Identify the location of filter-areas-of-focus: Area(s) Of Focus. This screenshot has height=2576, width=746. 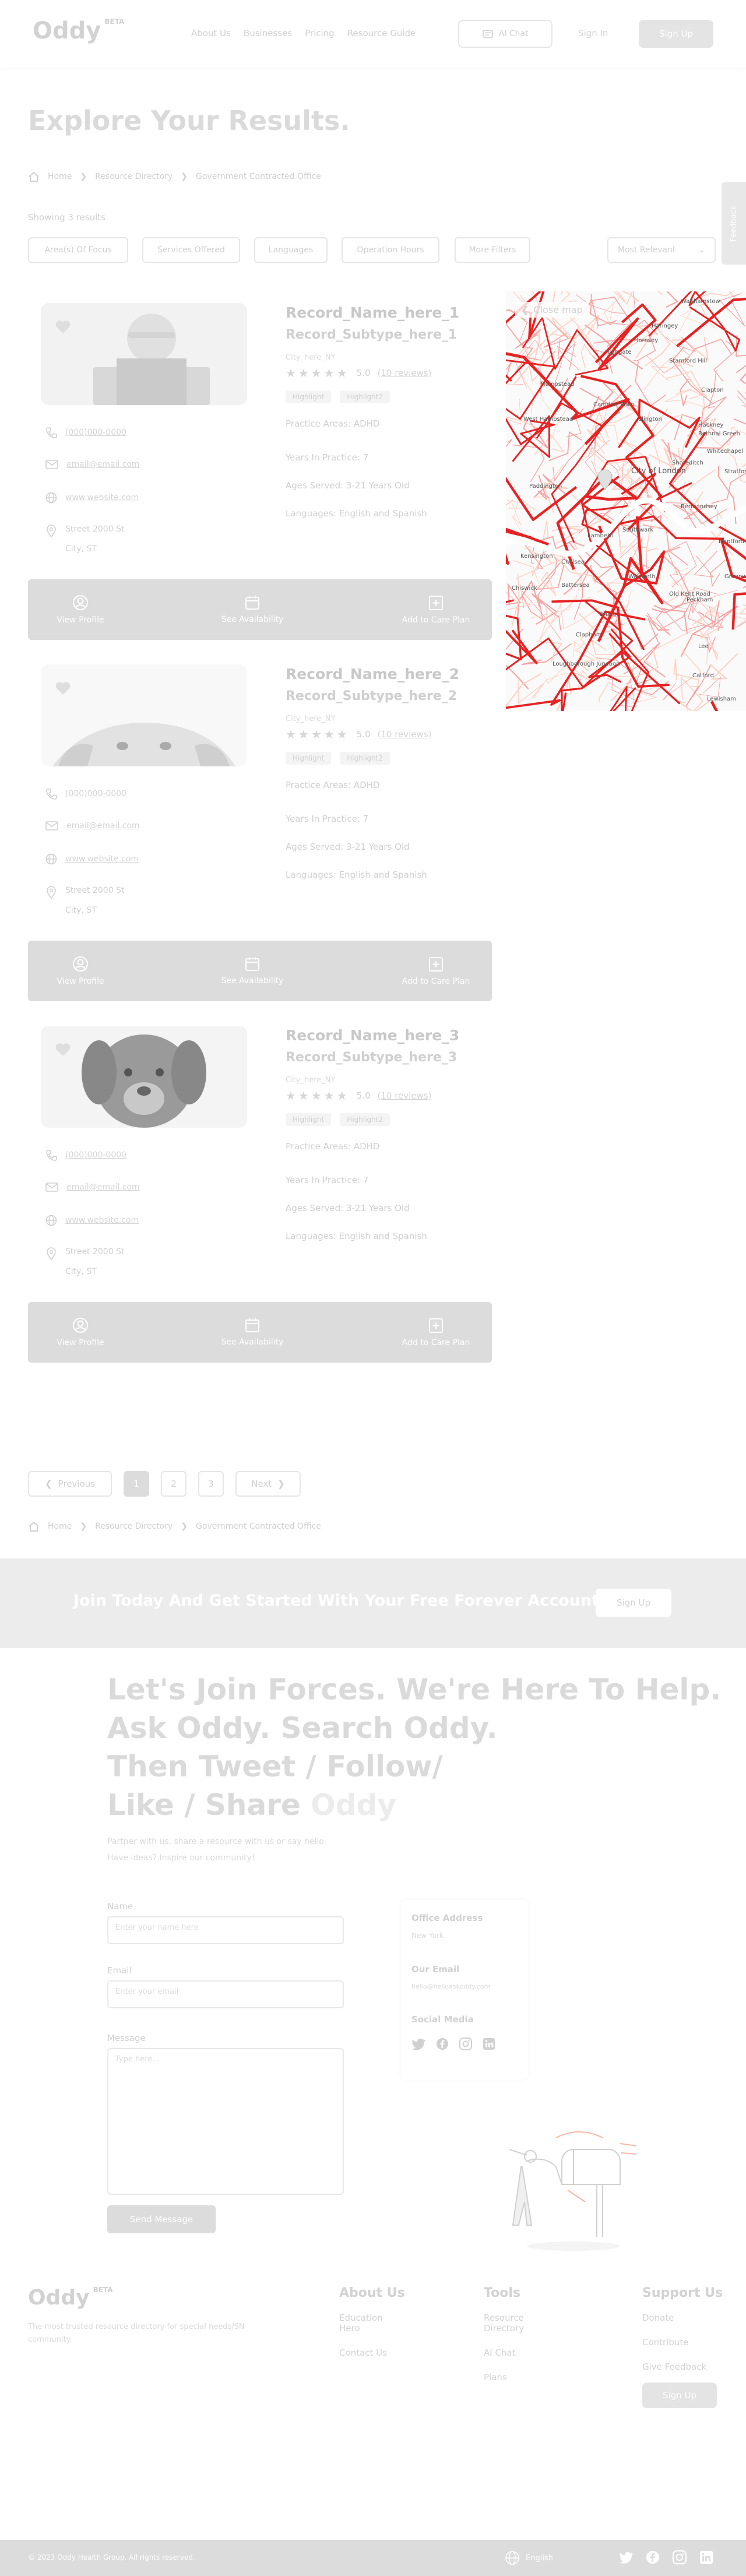
(78, 250).